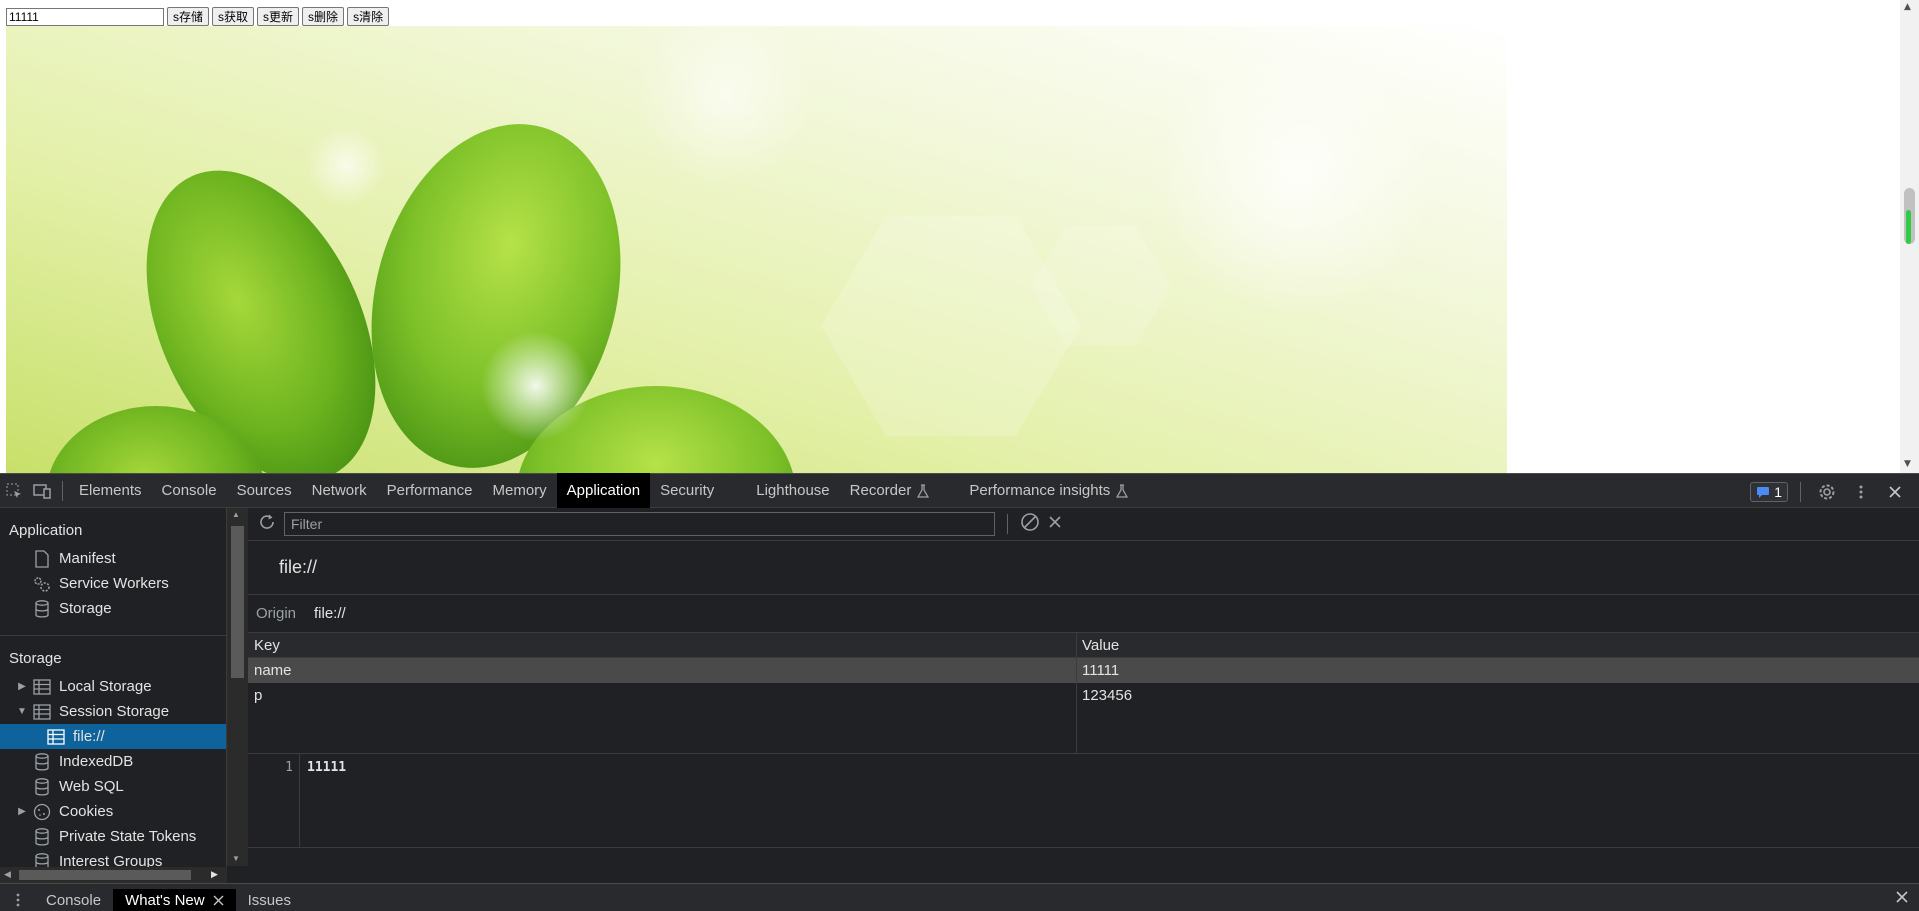 The height and width of the screenshot is (911, 1919). Describe the element at coordinates (73, 900) in the screenshot. I see `drawer-tab-console: Console` at that location.